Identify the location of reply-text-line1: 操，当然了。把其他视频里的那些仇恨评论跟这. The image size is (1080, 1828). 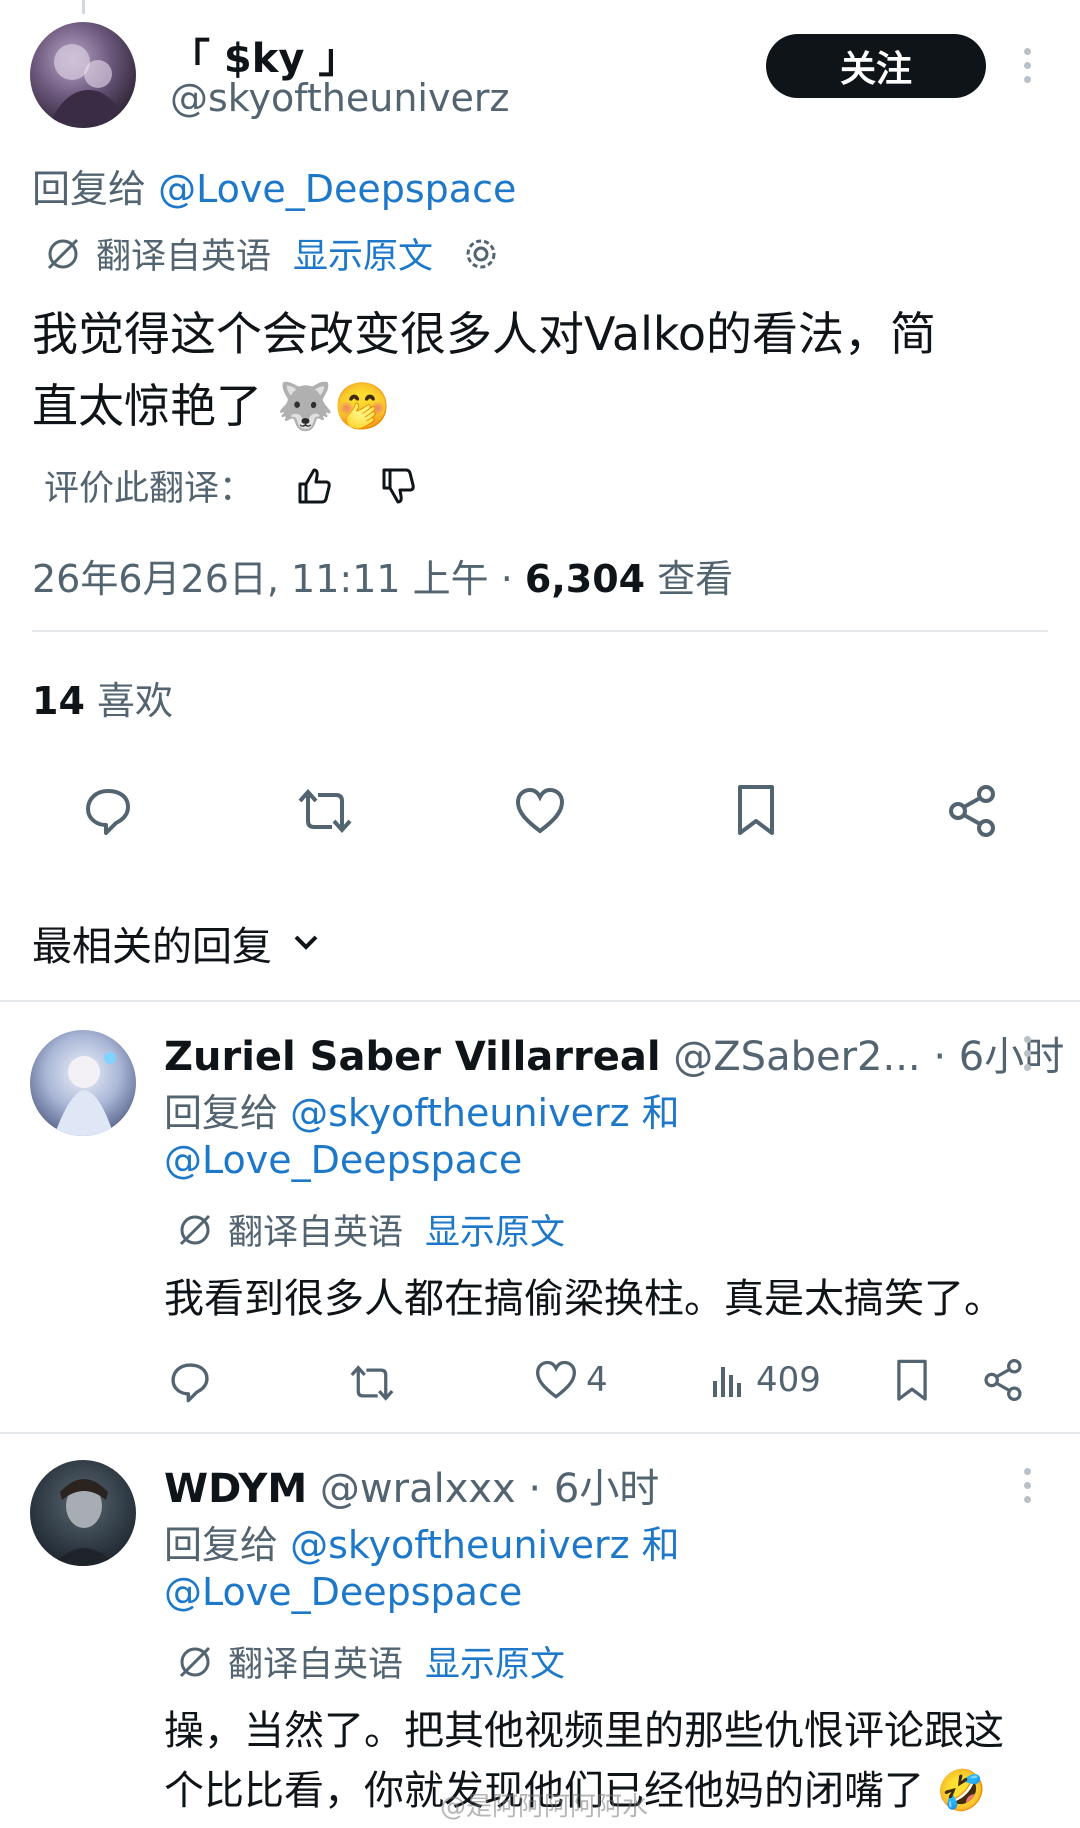
(584, 1731).